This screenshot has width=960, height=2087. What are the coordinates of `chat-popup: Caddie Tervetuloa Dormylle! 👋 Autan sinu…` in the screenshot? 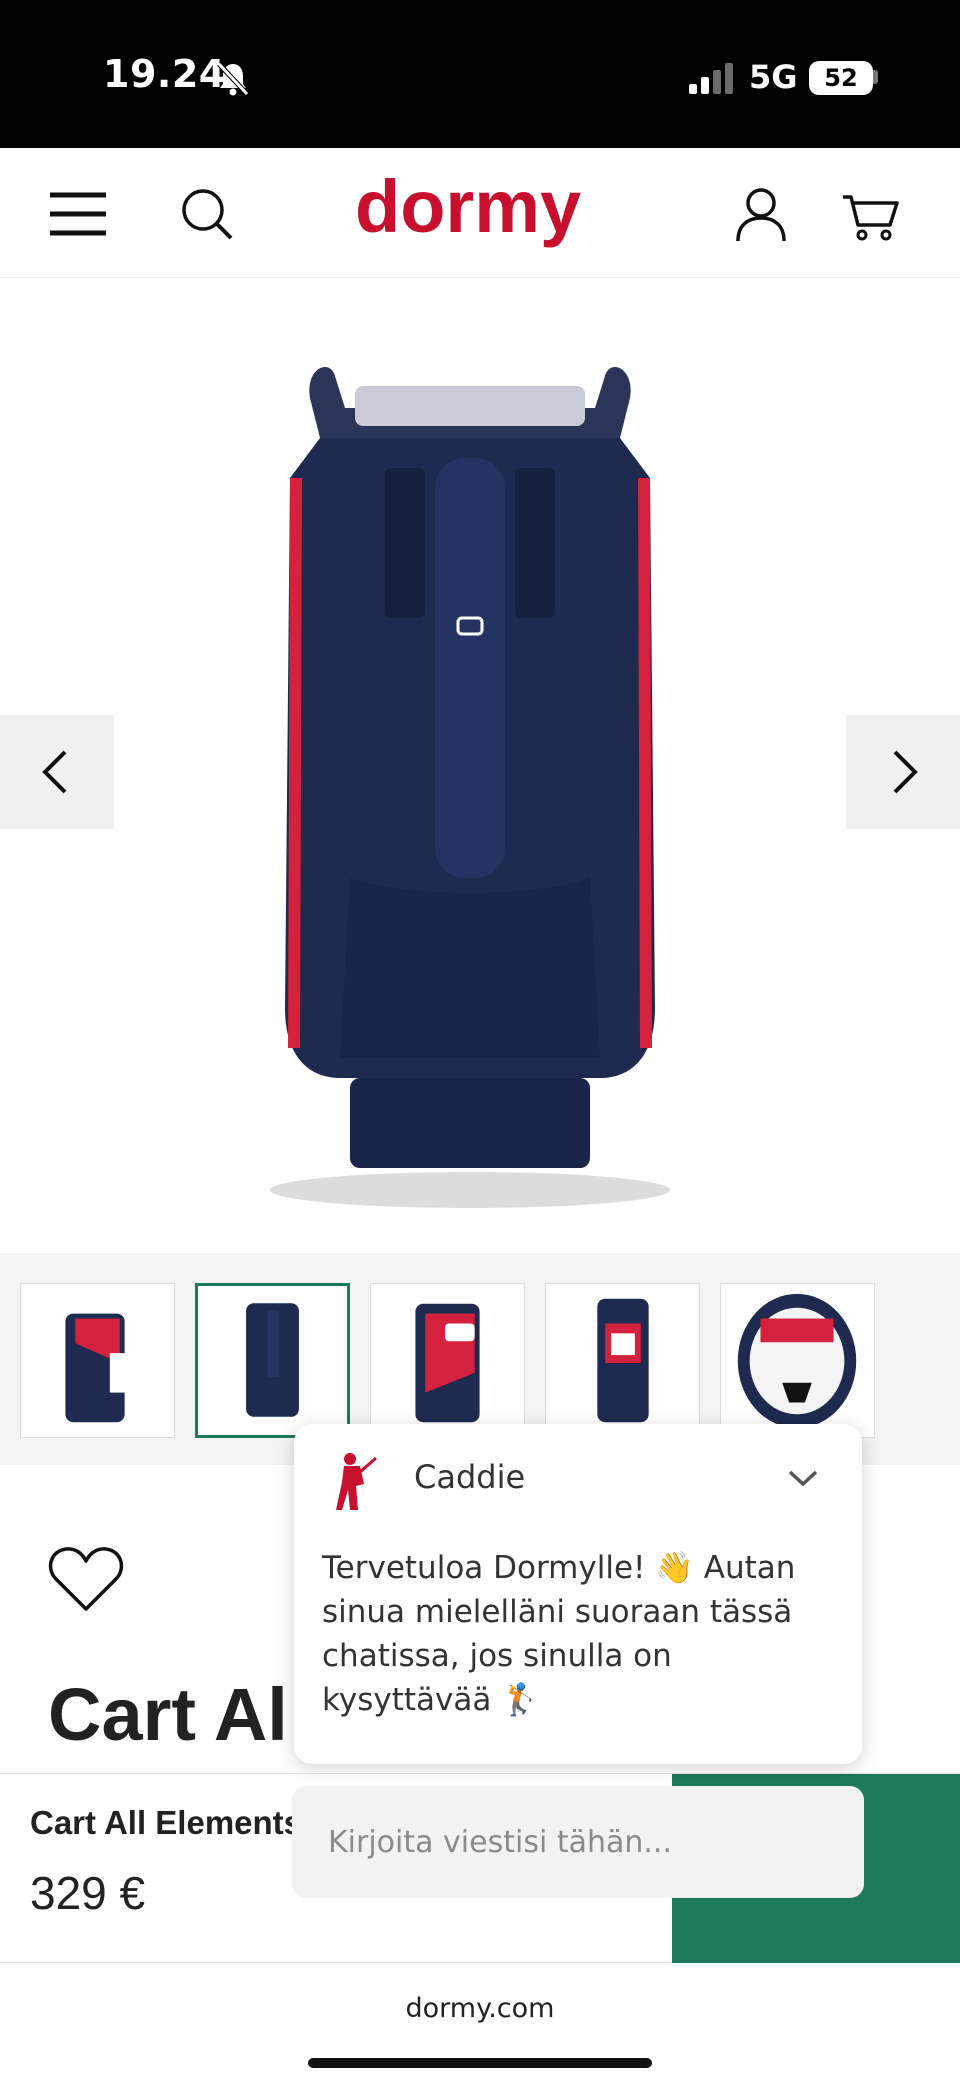 It's located at (578, 1594).